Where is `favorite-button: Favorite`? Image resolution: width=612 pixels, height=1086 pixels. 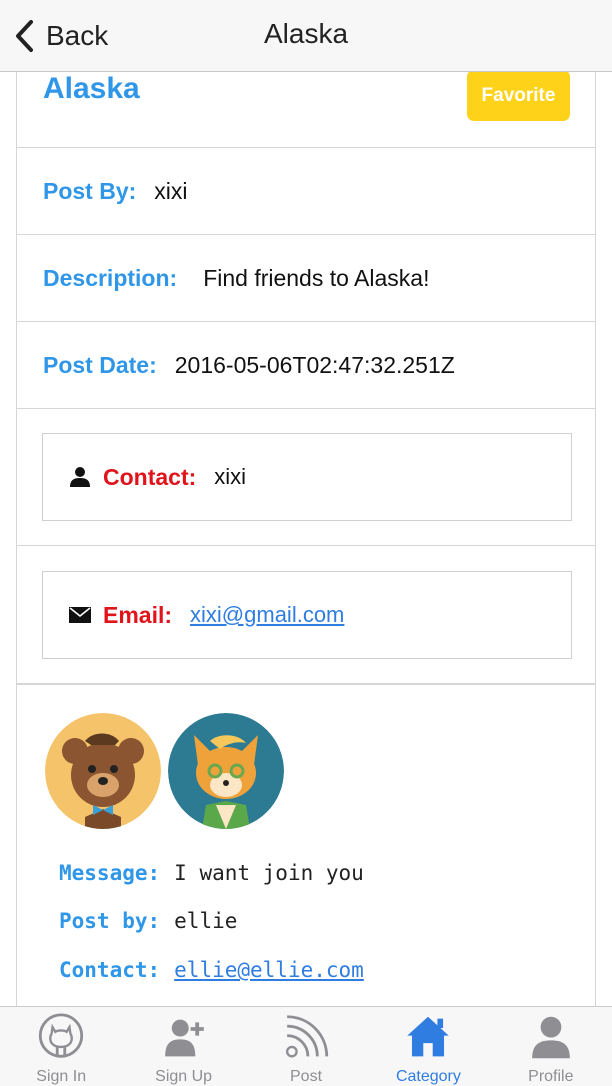
favorite-button: Favorite is located at coordinates (518, 96).